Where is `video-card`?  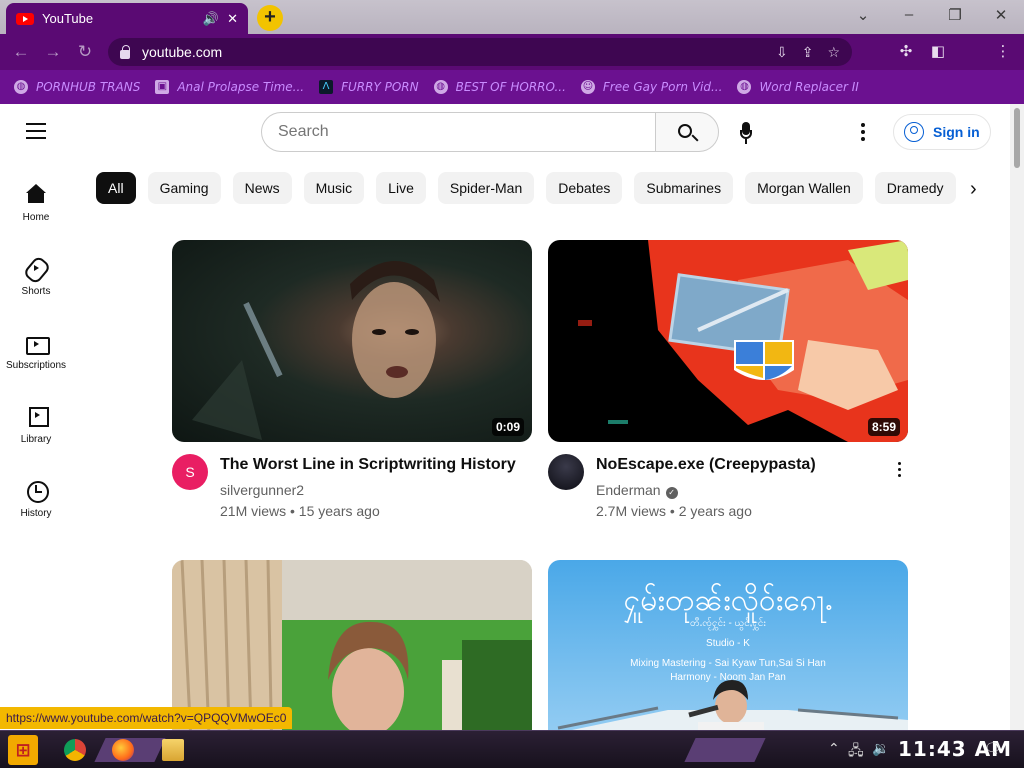
video-card is located at coordinates (352, 645).